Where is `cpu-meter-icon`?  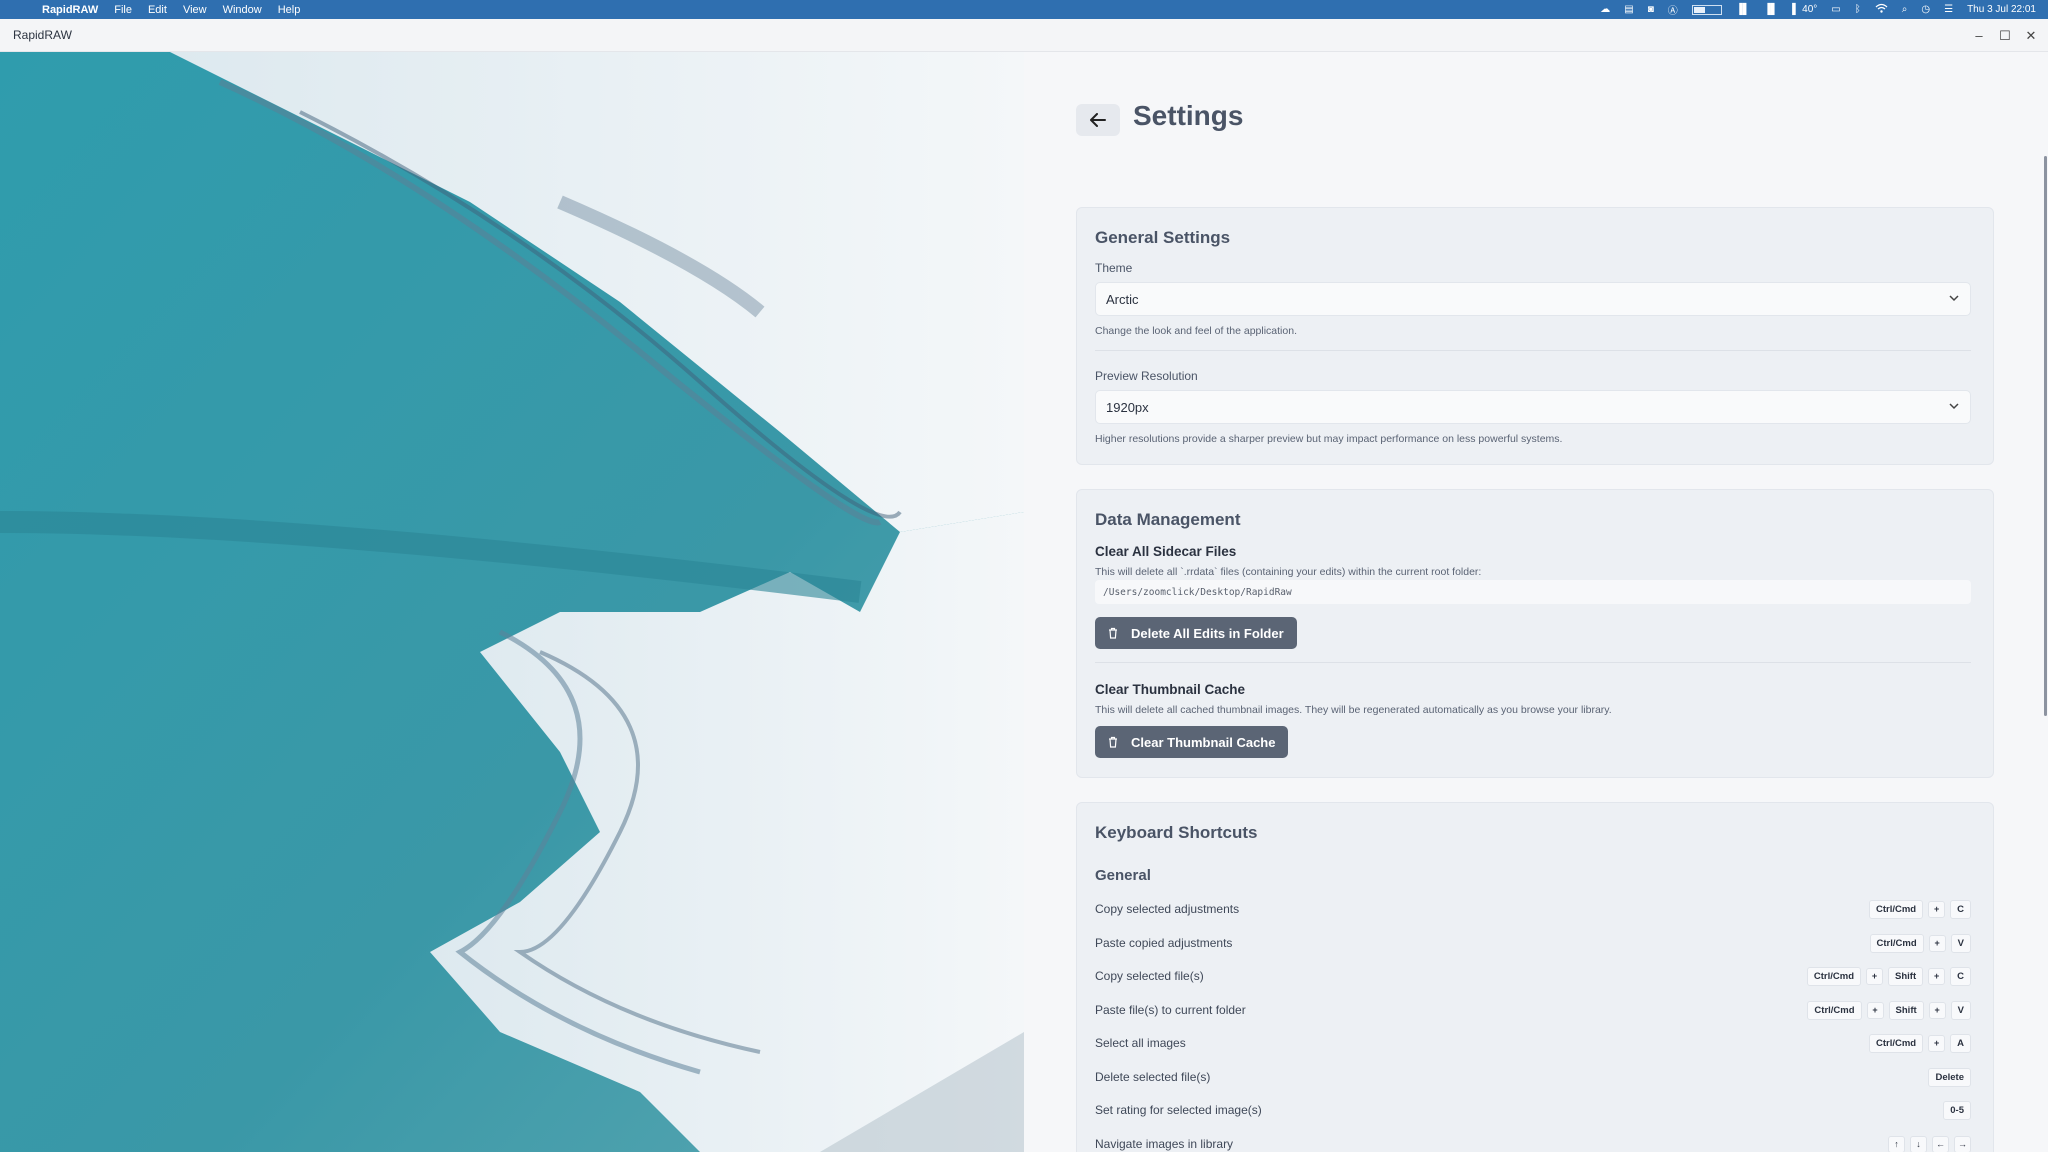 cpu-meter-icon is located at coordinates (1706, 9).